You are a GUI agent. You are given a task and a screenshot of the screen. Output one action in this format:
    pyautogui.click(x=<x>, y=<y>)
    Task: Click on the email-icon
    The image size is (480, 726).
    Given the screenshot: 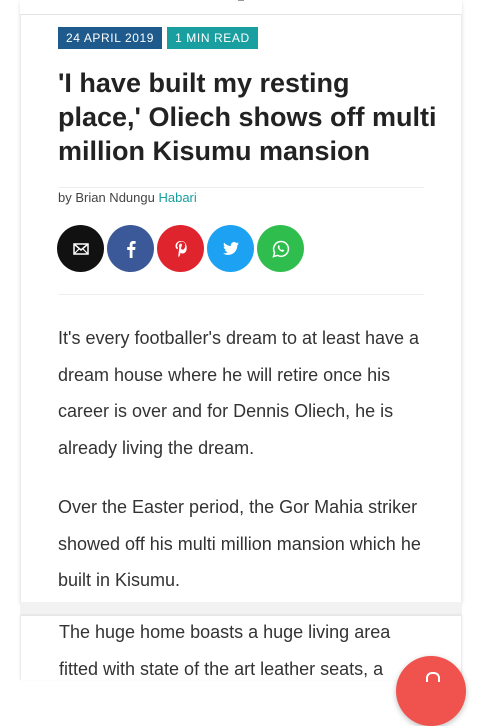 What is the action you would take?
    pyautogui.click(x=80, y=248)
    